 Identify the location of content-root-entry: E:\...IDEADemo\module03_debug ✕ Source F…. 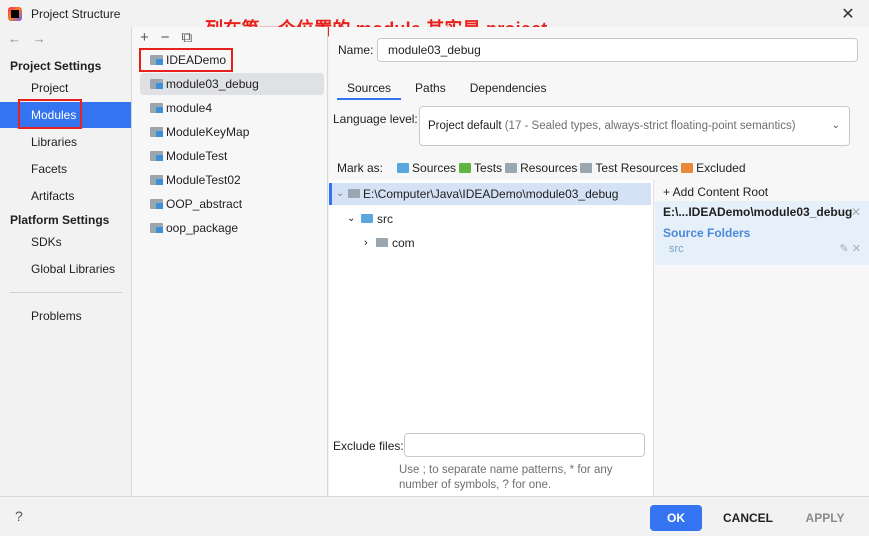
(762, 233).